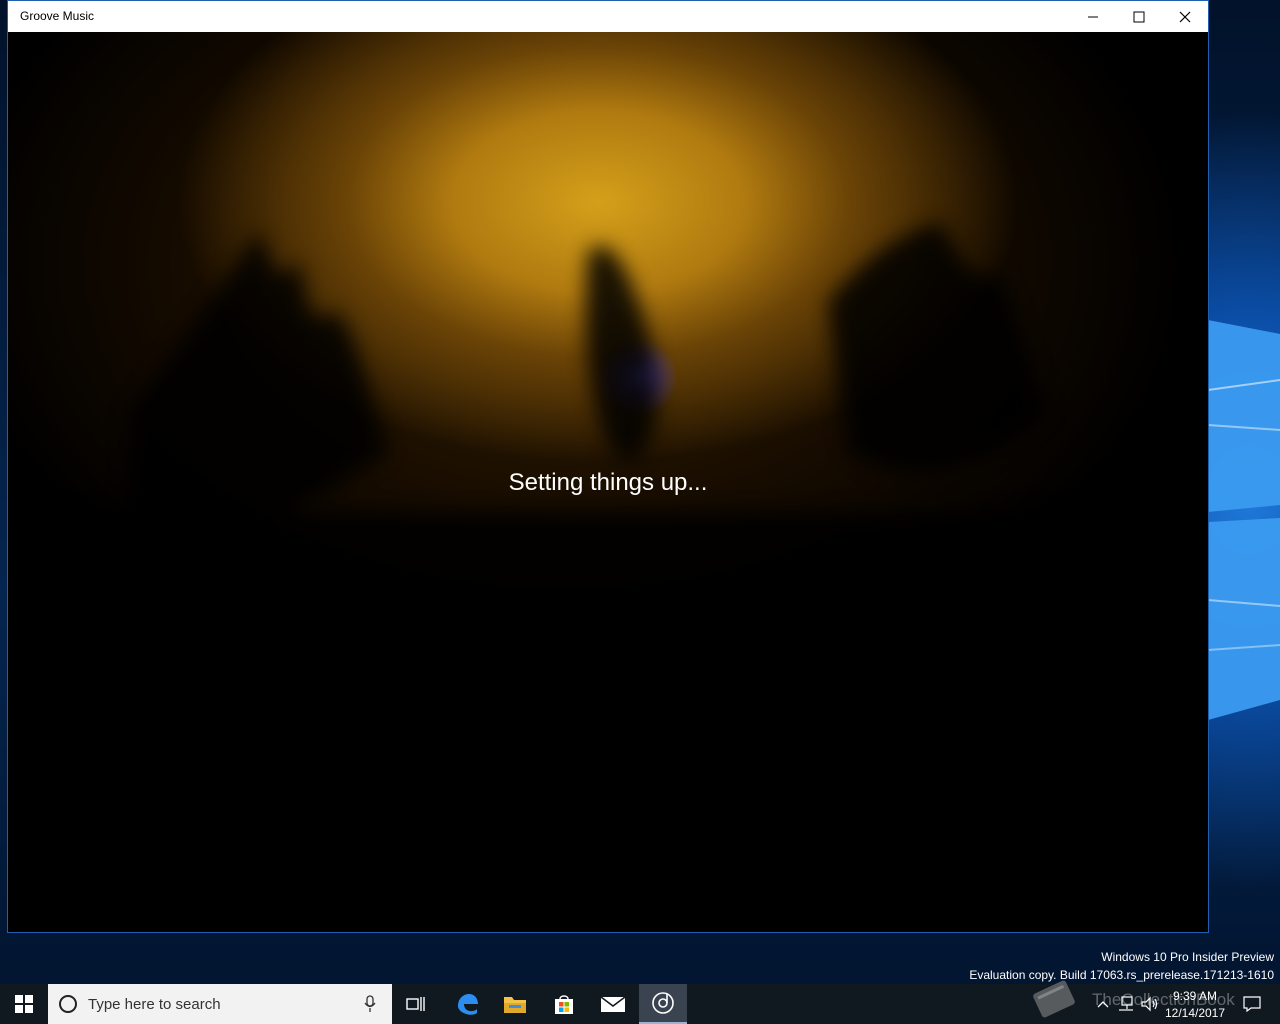  Describe the element at coordinates (1244, 520) in the screenshot. I see `windows-logo-wallpaper` at that location.